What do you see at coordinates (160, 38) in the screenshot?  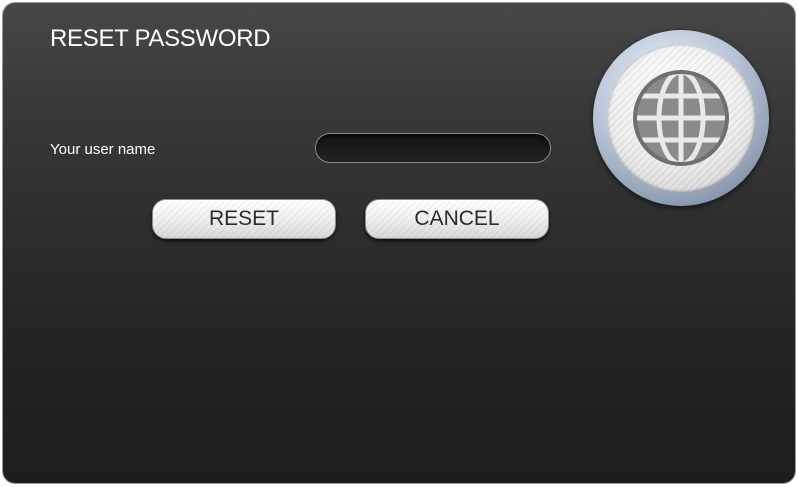 I see `dialog-title: RESET PASSWORD` at bounding box center [160, 38].